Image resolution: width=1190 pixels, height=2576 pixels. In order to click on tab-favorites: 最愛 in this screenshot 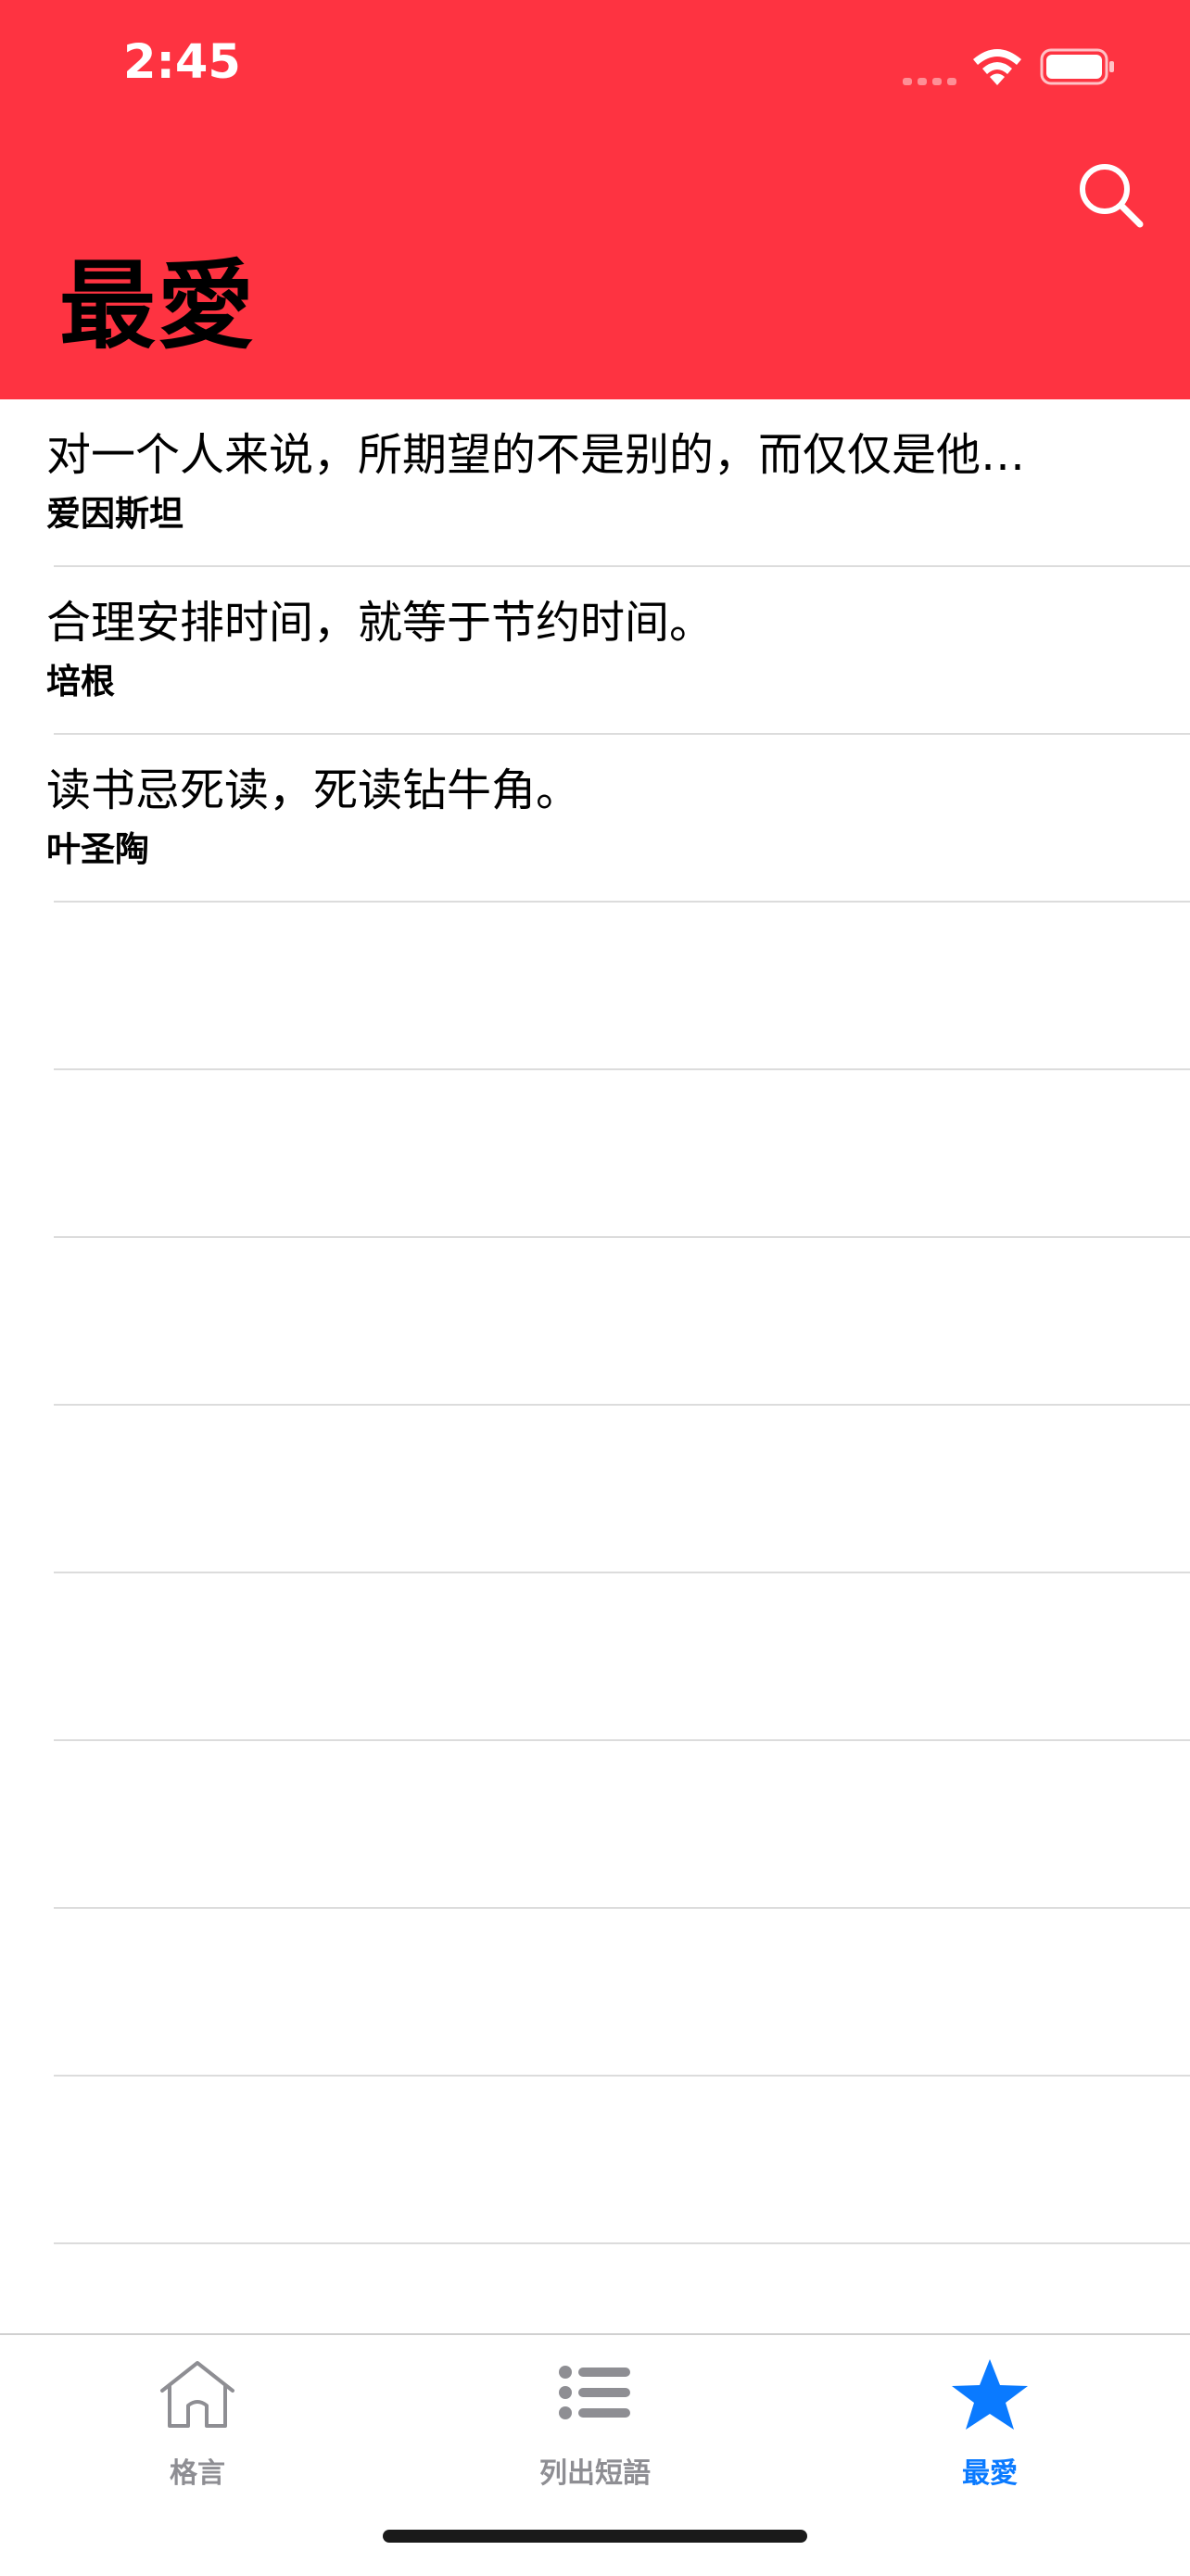, I will do `click(990, 2413)`.